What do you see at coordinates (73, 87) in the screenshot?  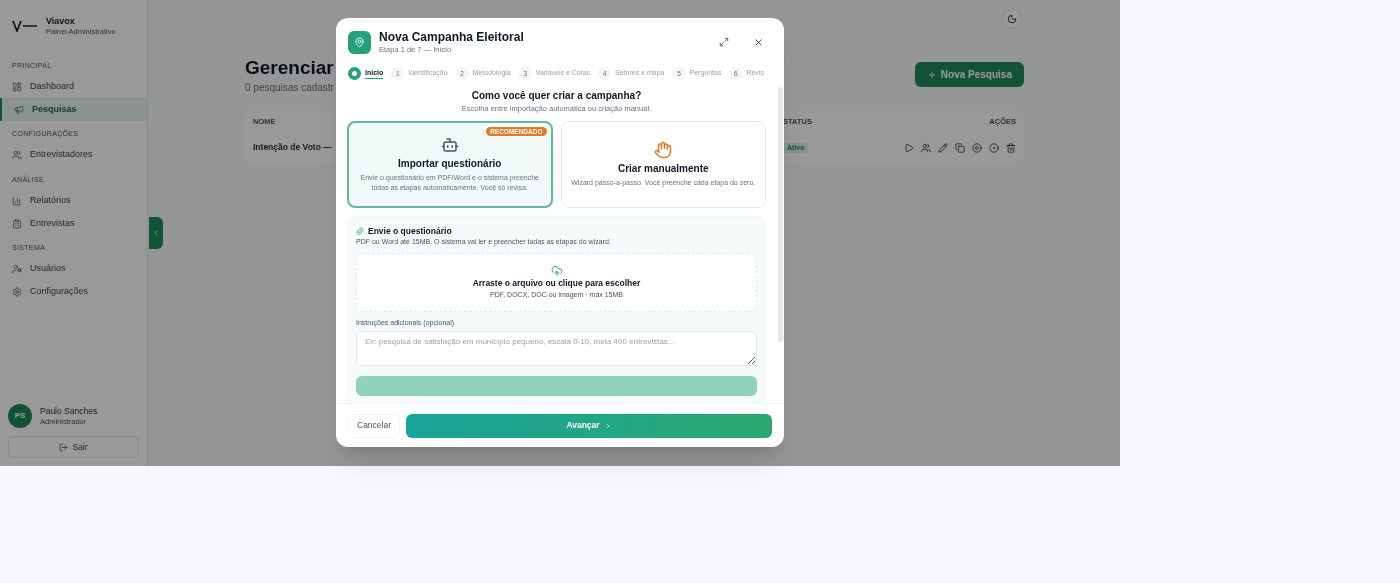 I see `sidebar-item: Dashboard` at bounding box center [73, 87].